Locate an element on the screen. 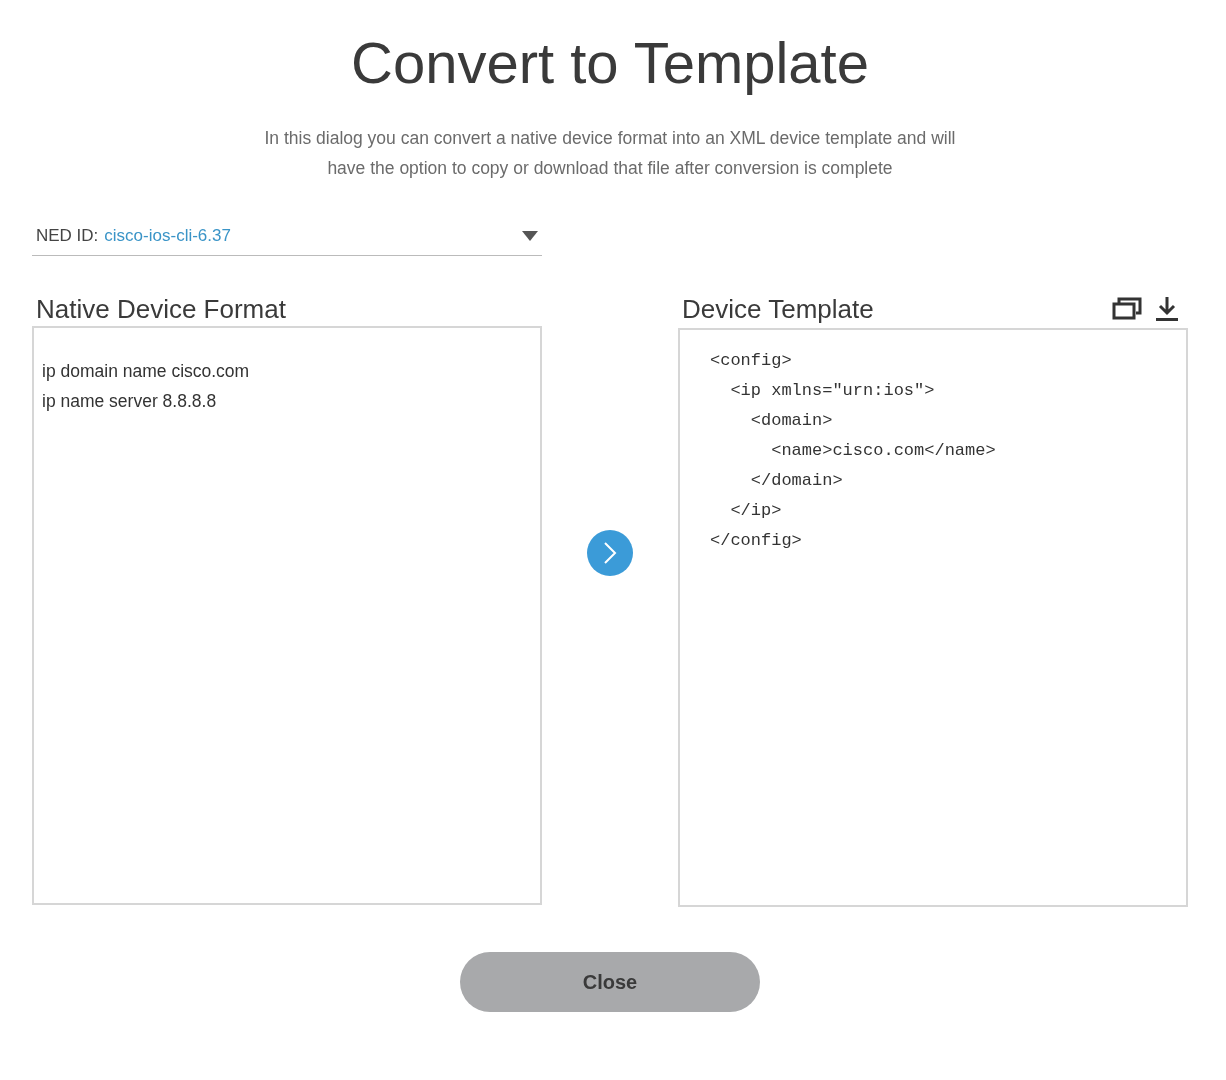 The image size is (1226, 1080). ned-id-label: NED ID: is located at coordinates (67, 235).